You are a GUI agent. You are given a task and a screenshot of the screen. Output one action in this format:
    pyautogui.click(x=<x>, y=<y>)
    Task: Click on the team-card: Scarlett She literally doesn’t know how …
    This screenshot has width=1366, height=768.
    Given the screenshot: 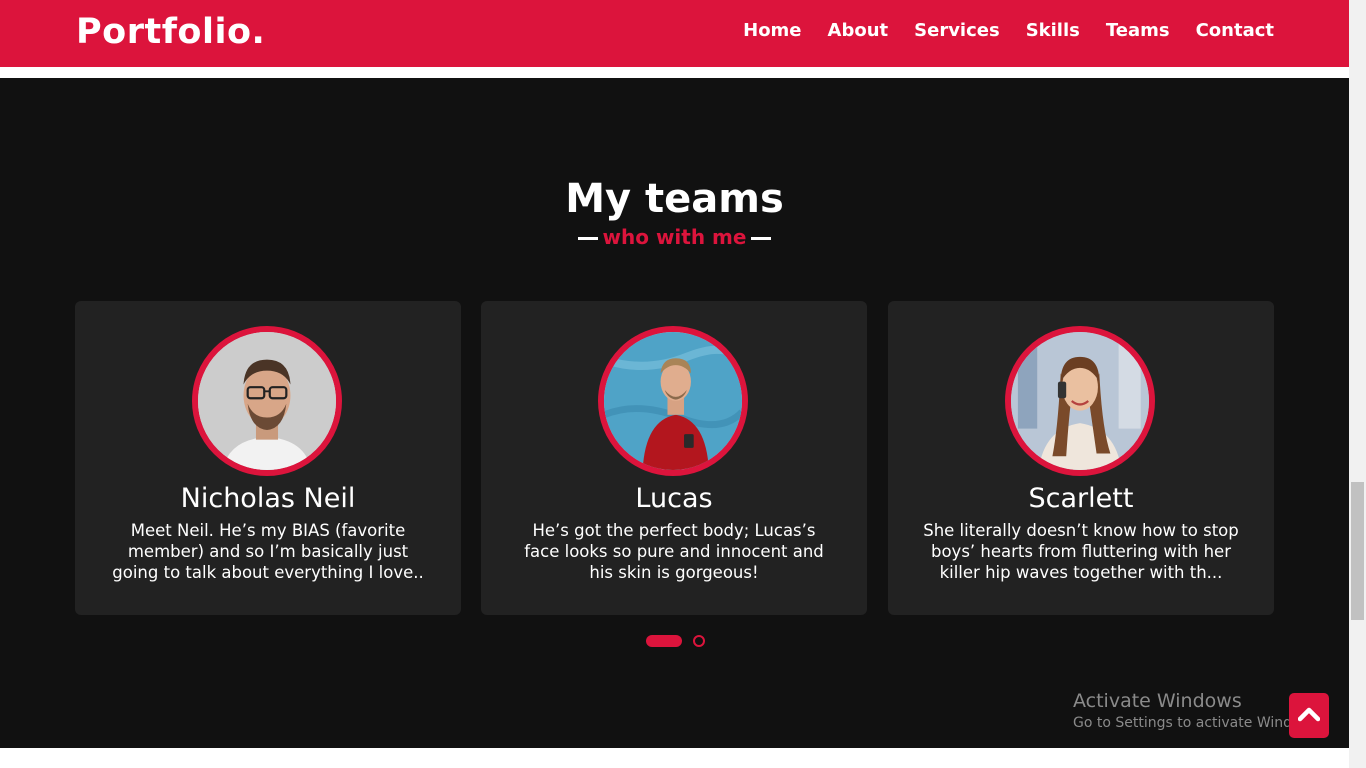 What is the action you would take?
    pyautogui.click(x=1081, y=458)
    